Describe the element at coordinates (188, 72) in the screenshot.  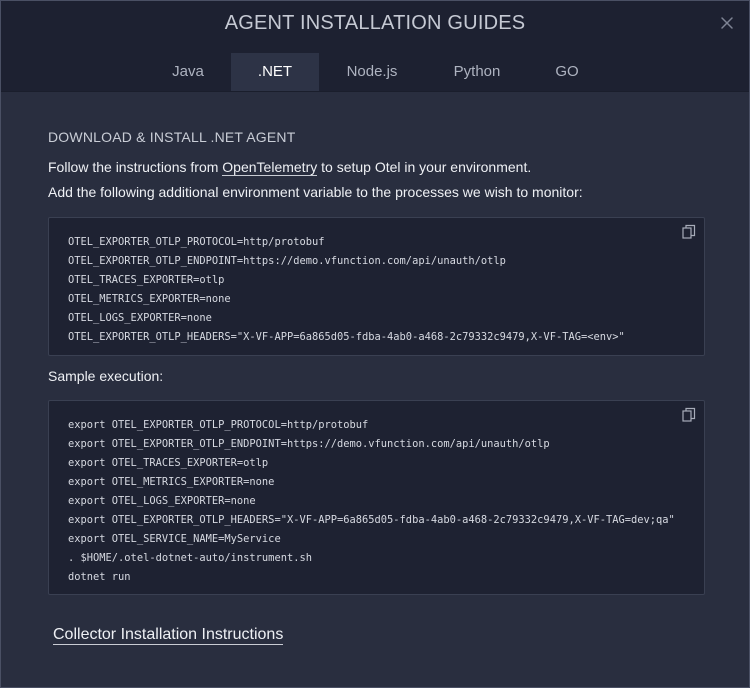
I see `tab-java: Java` at that location.